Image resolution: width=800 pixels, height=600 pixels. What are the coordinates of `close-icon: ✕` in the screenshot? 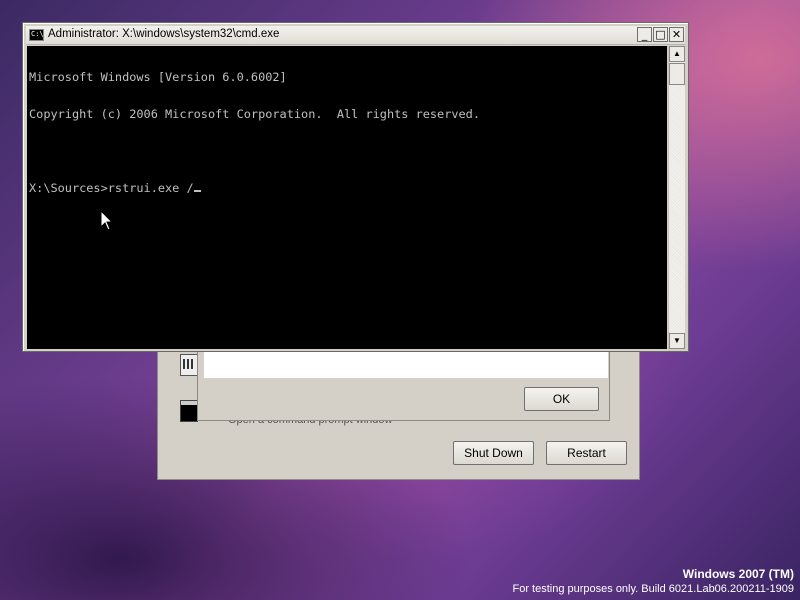 It's located at (676, 34).